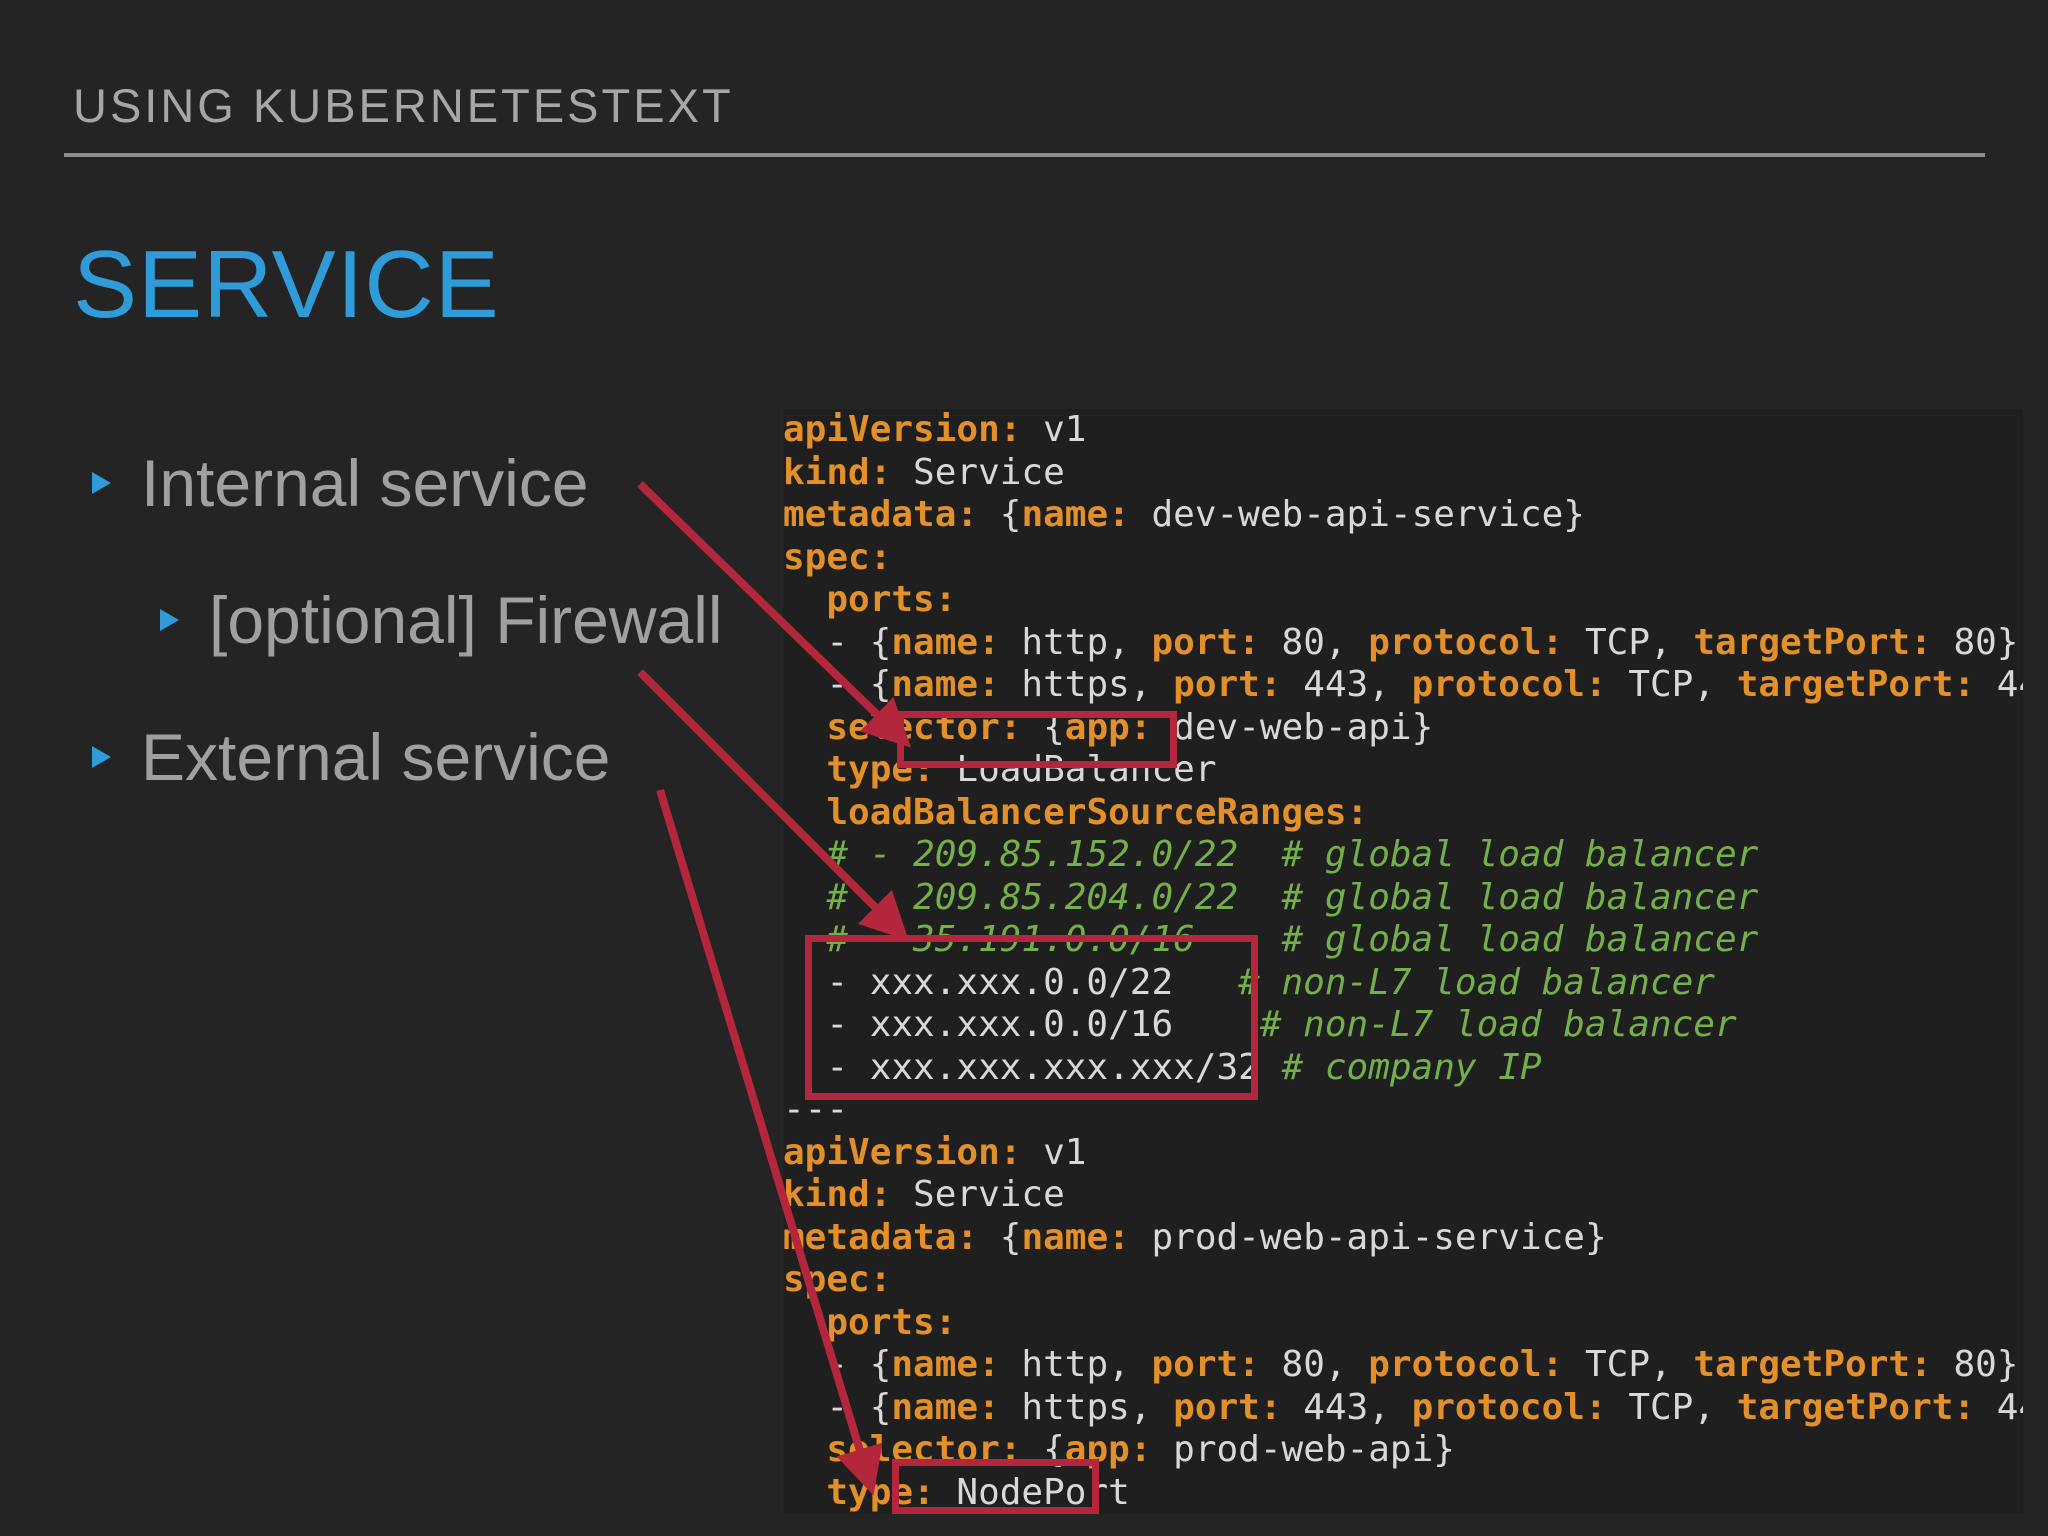  What do you see at coordinates (769, 1142) in the screenshot?
I see `arrow-external-to-nodeport` at bounding box center [769, 1142].